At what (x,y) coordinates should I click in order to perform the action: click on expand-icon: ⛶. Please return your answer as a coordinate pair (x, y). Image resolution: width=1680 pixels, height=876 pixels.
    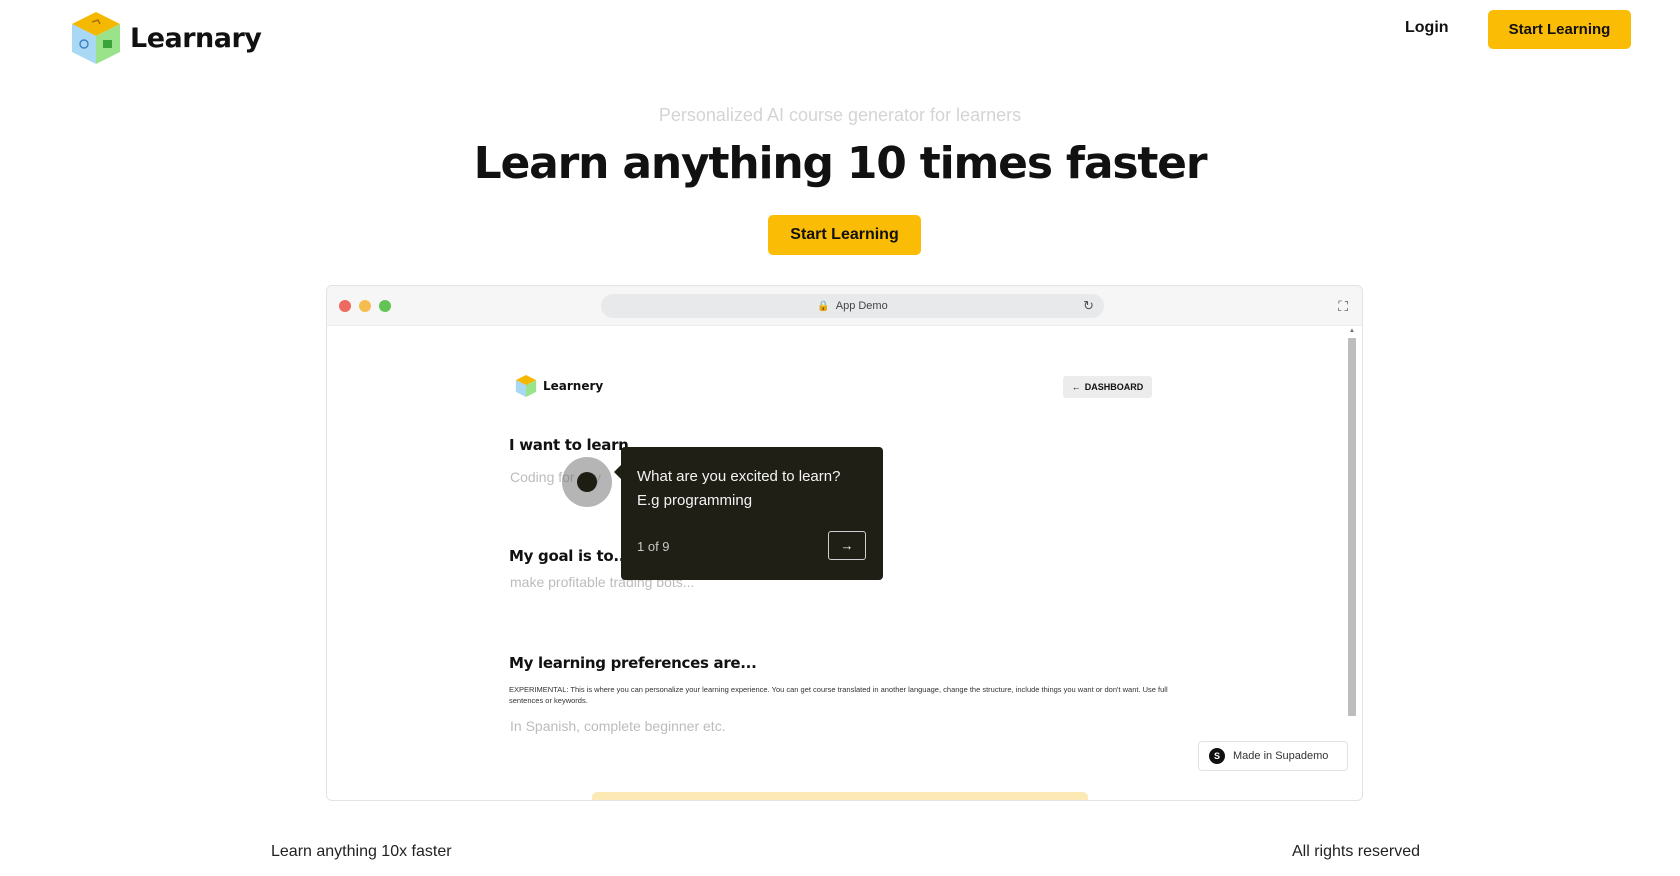
    Looking at the image, I should click on (1343, 306).